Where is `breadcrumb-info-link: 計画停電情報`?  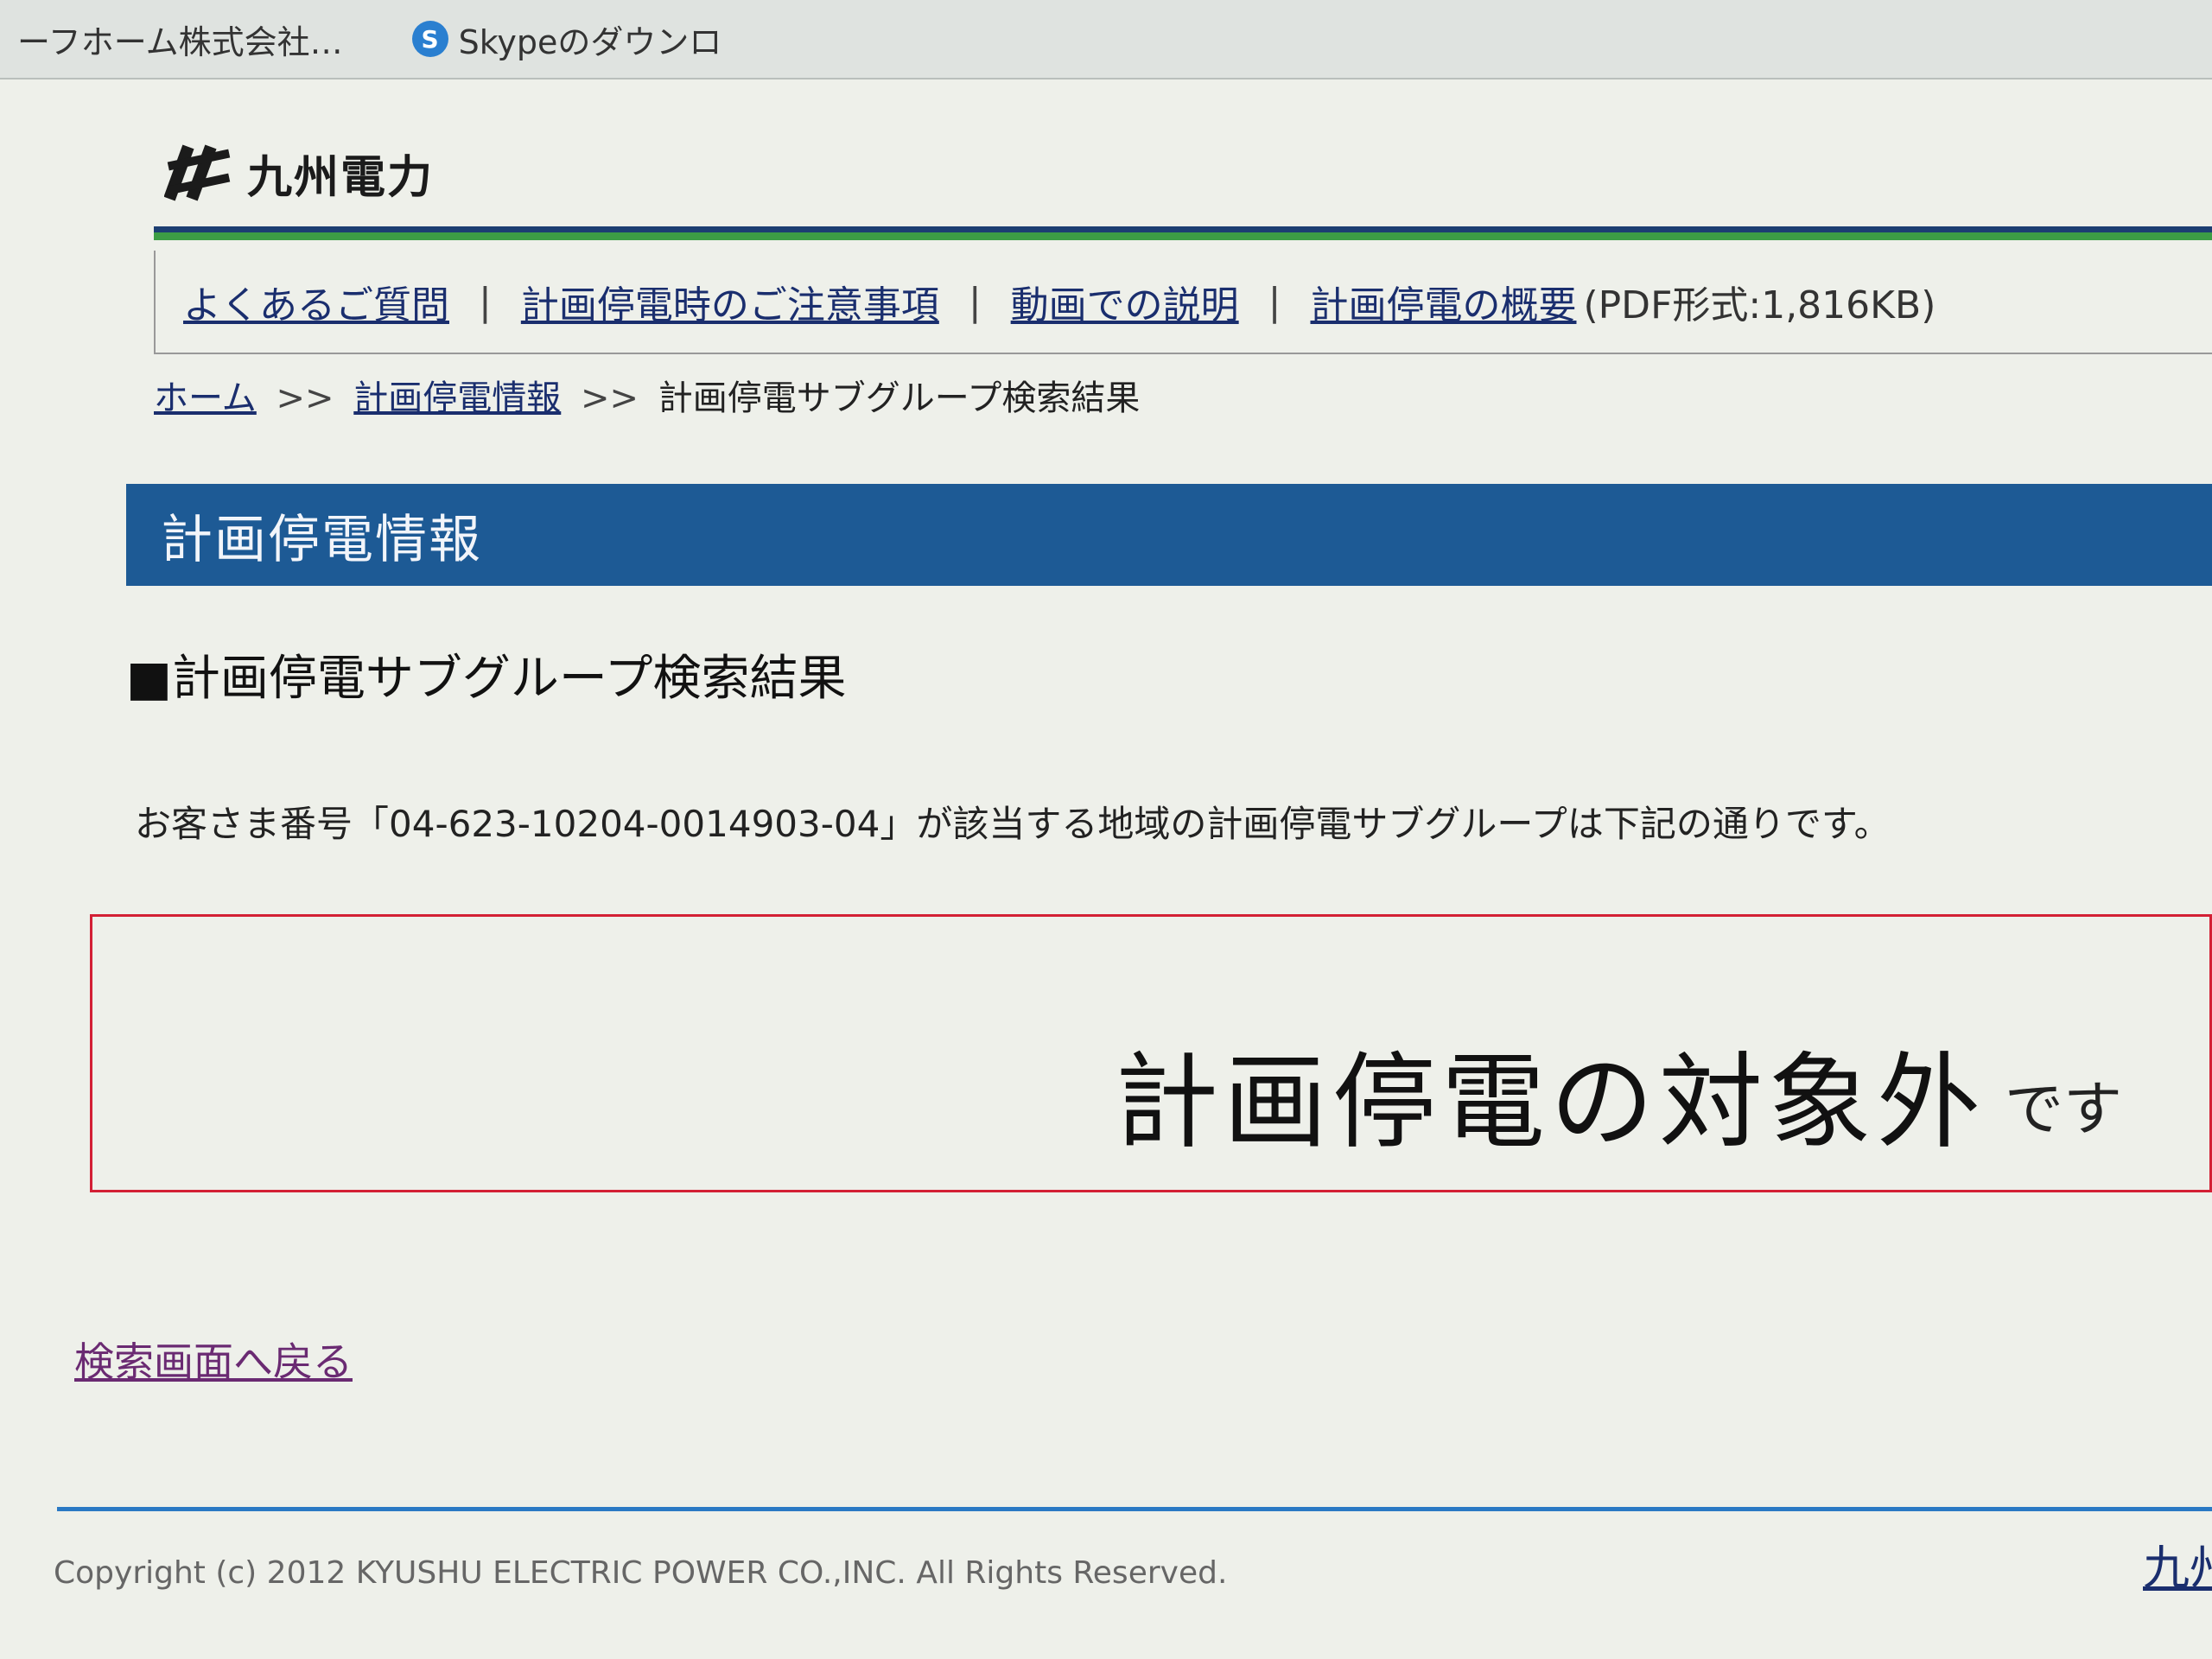
breadcrumb-info-link: 計画停電情報 is located at coordinates (457, 398).